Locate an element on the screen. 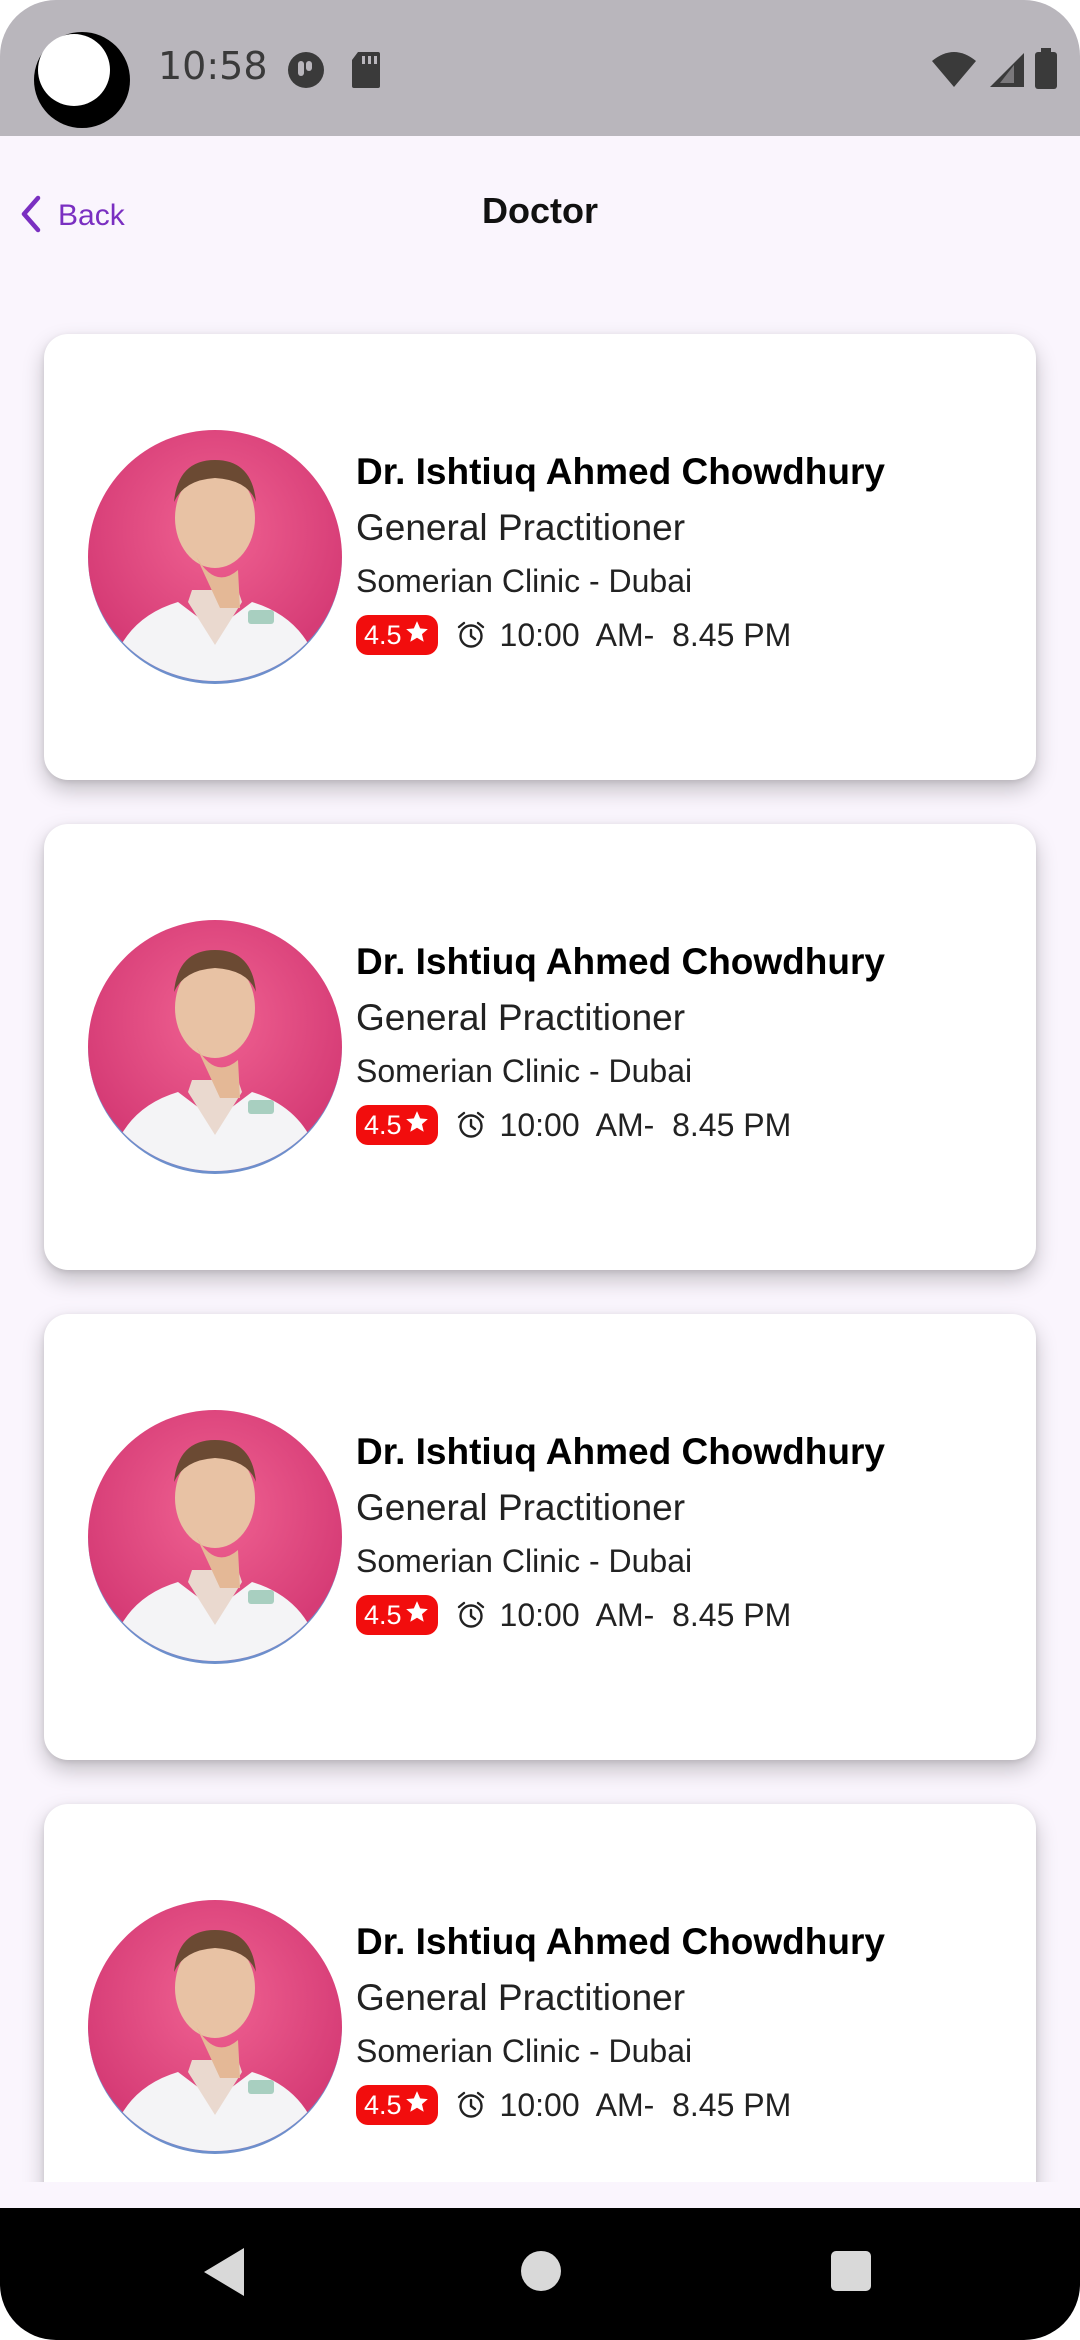  triangle-back-icon is located at coordinates (225, 2274).